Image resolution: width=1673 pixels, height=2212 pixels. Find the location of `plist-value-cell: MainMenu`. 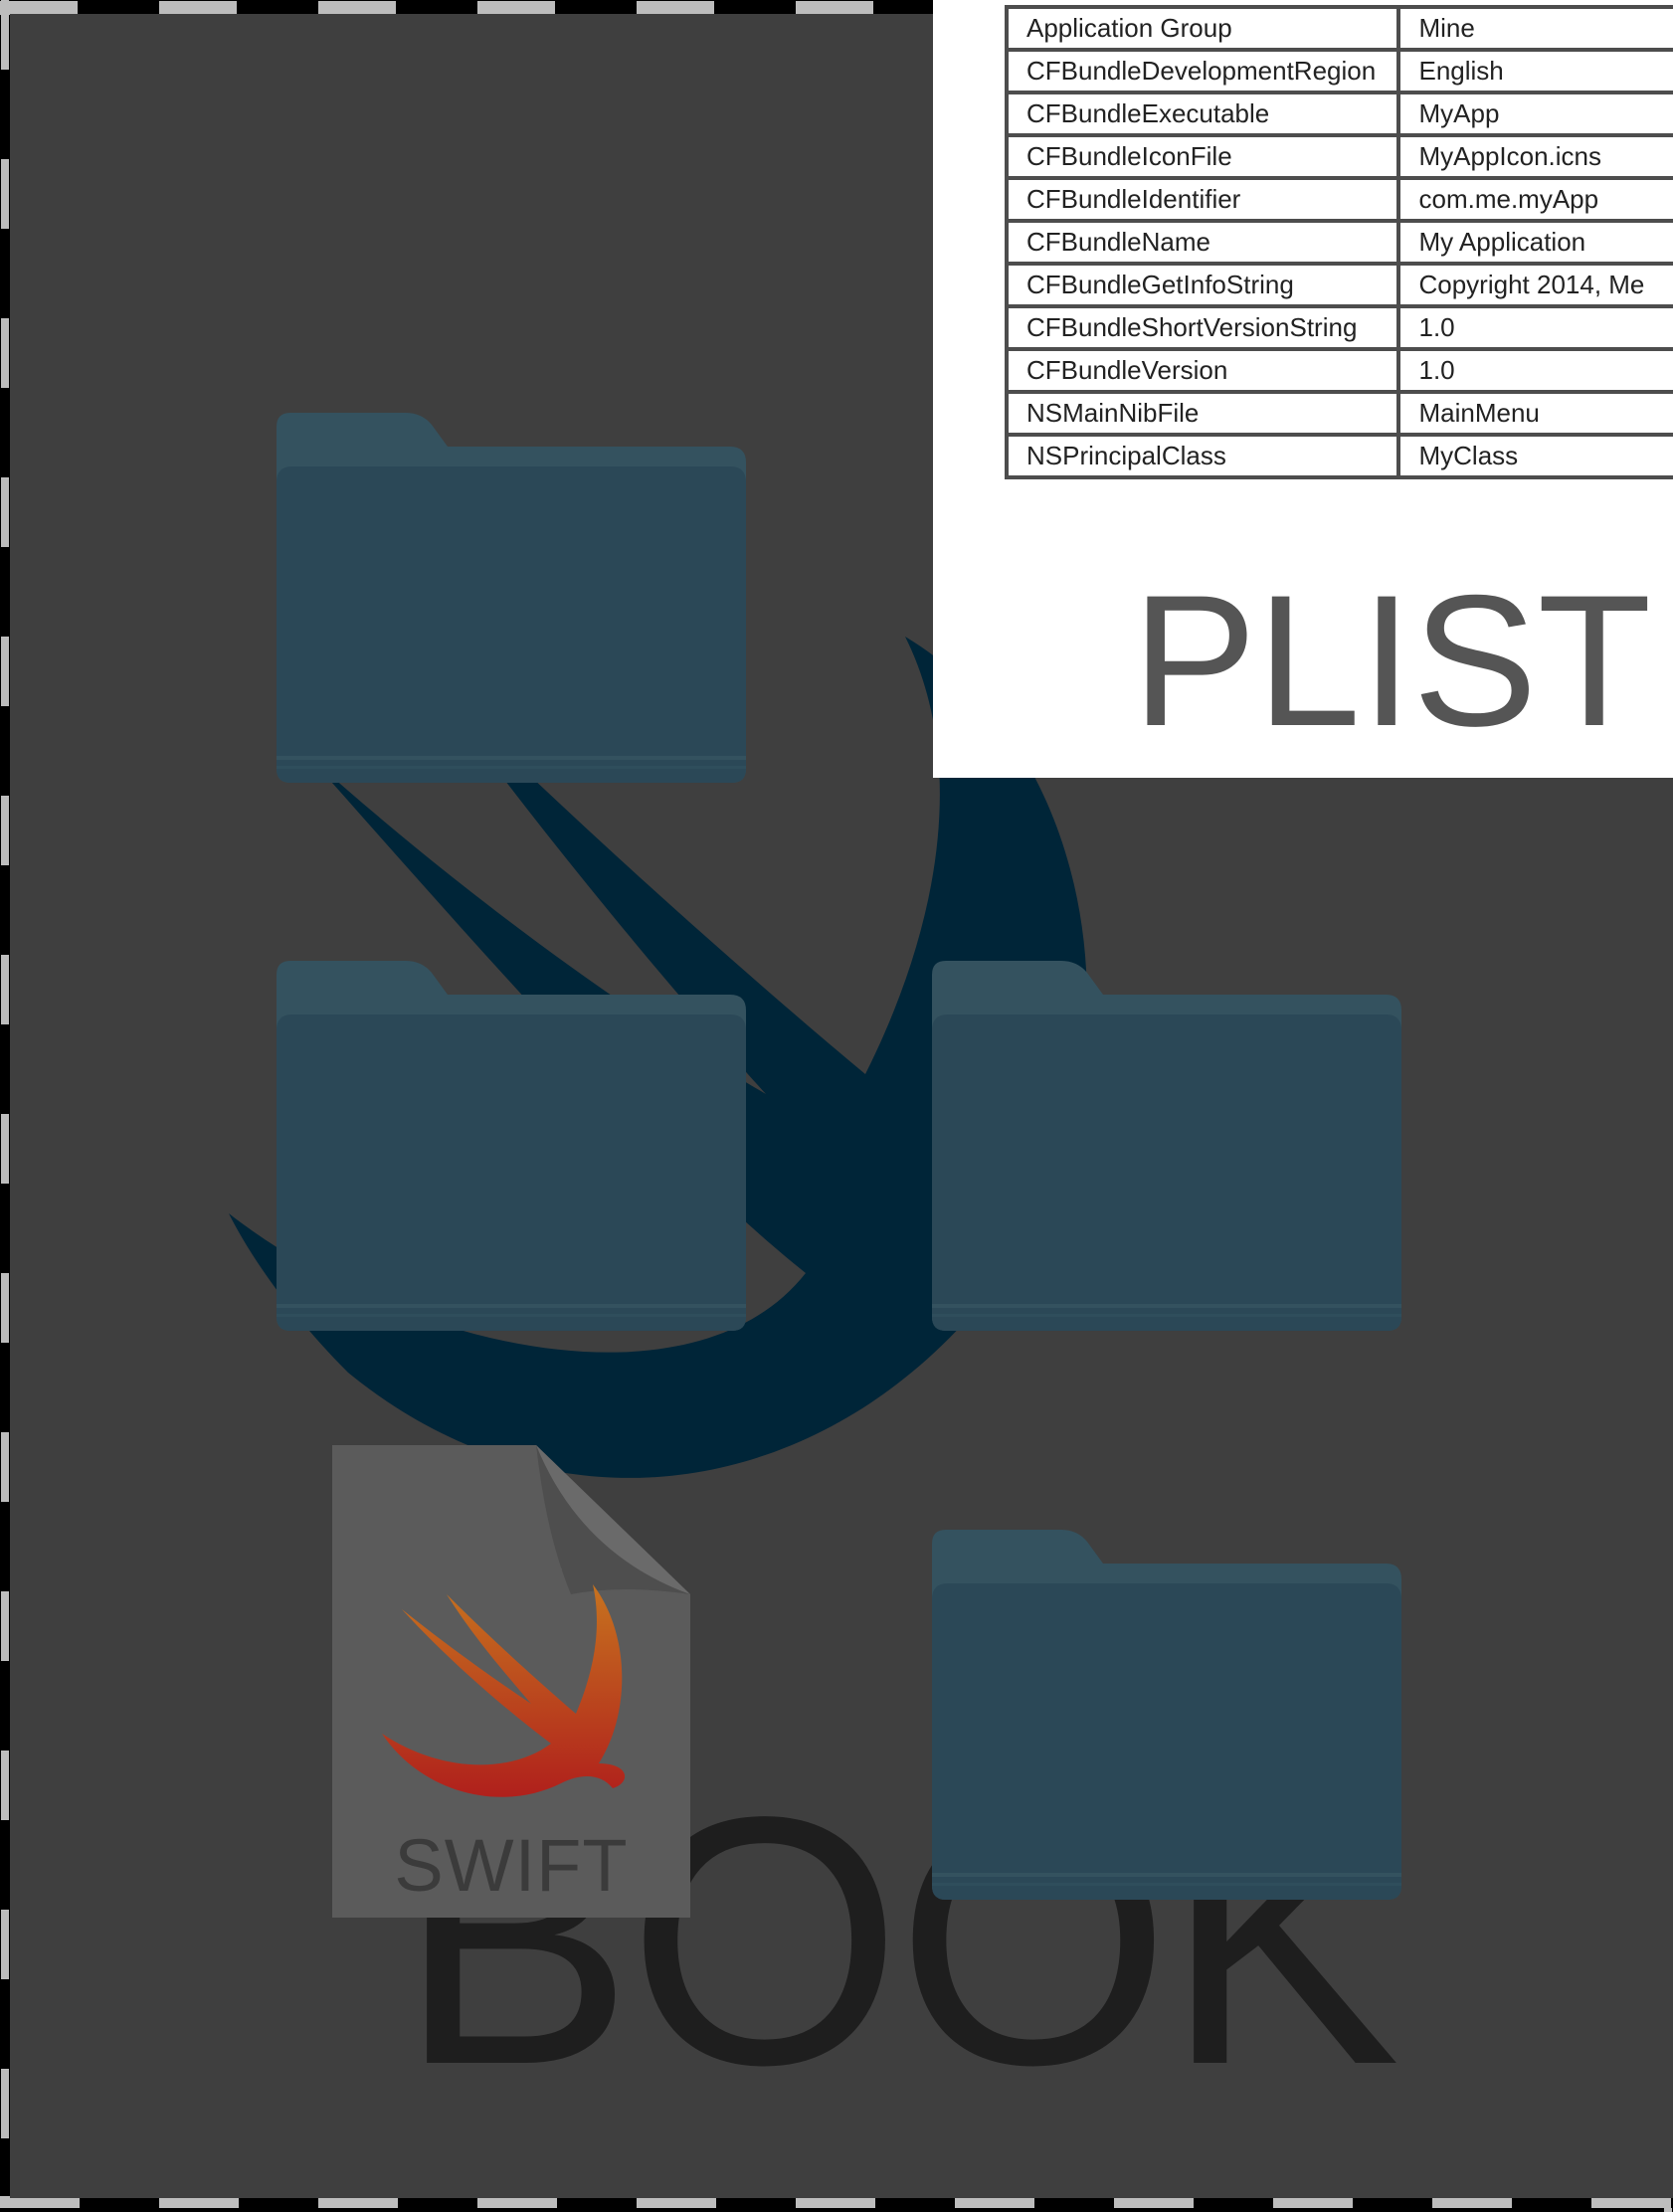

plist-value-cell: MainMenu is located at coordinates (1534, 413).